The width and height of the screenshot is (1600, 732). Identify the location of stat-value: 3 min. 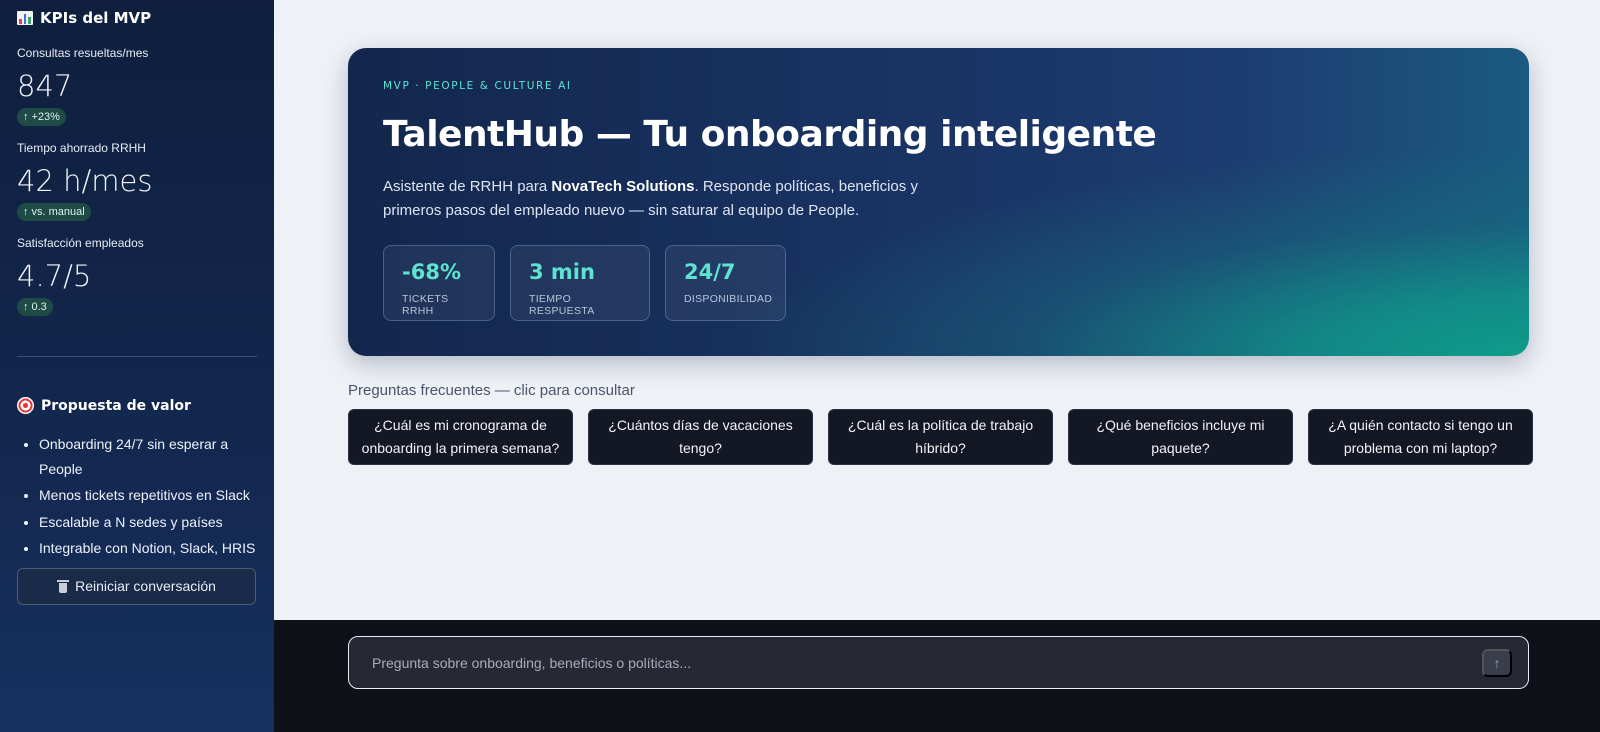
(562, 272).